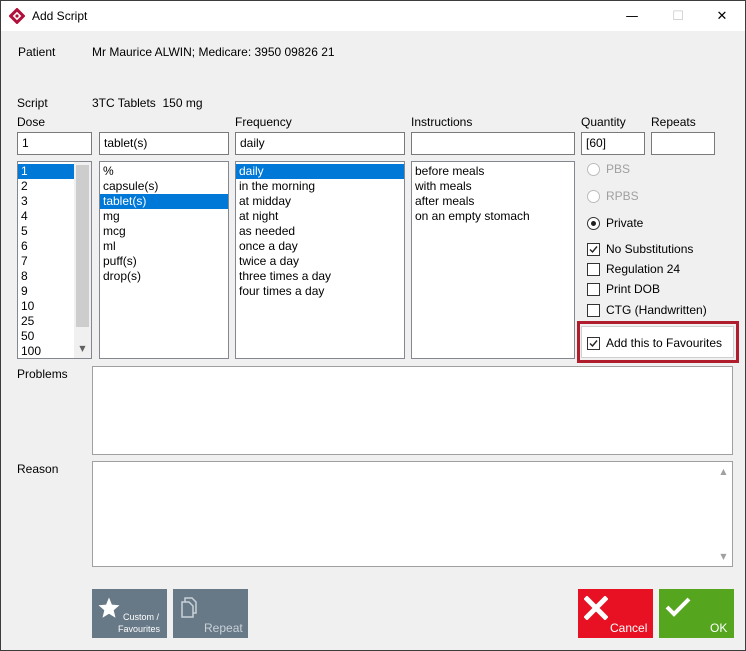 The image size is (746, 651). Describe the element at coordinates (164, 143) in the screenshot. I see `unit-input: tablet(s)` at that location.